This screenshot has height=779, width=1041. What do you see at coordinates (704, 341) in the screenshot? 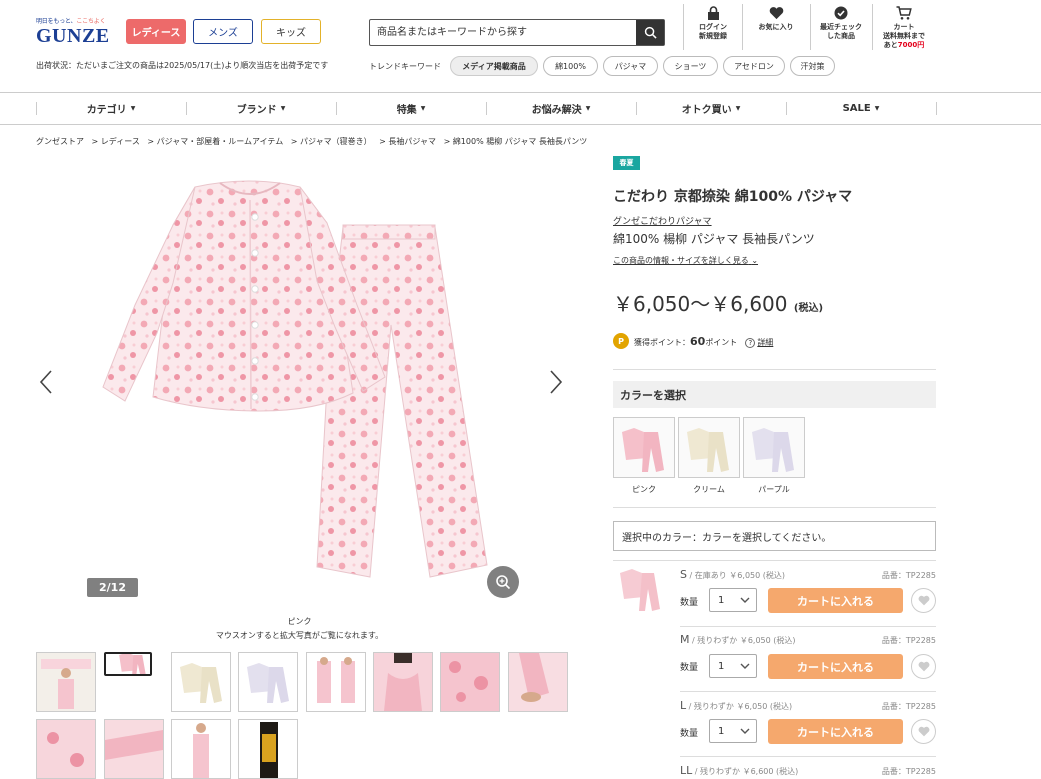
I see `points-info: 獲得ポイント：60ポイント? 詳細` at bounding box center [704, 341].